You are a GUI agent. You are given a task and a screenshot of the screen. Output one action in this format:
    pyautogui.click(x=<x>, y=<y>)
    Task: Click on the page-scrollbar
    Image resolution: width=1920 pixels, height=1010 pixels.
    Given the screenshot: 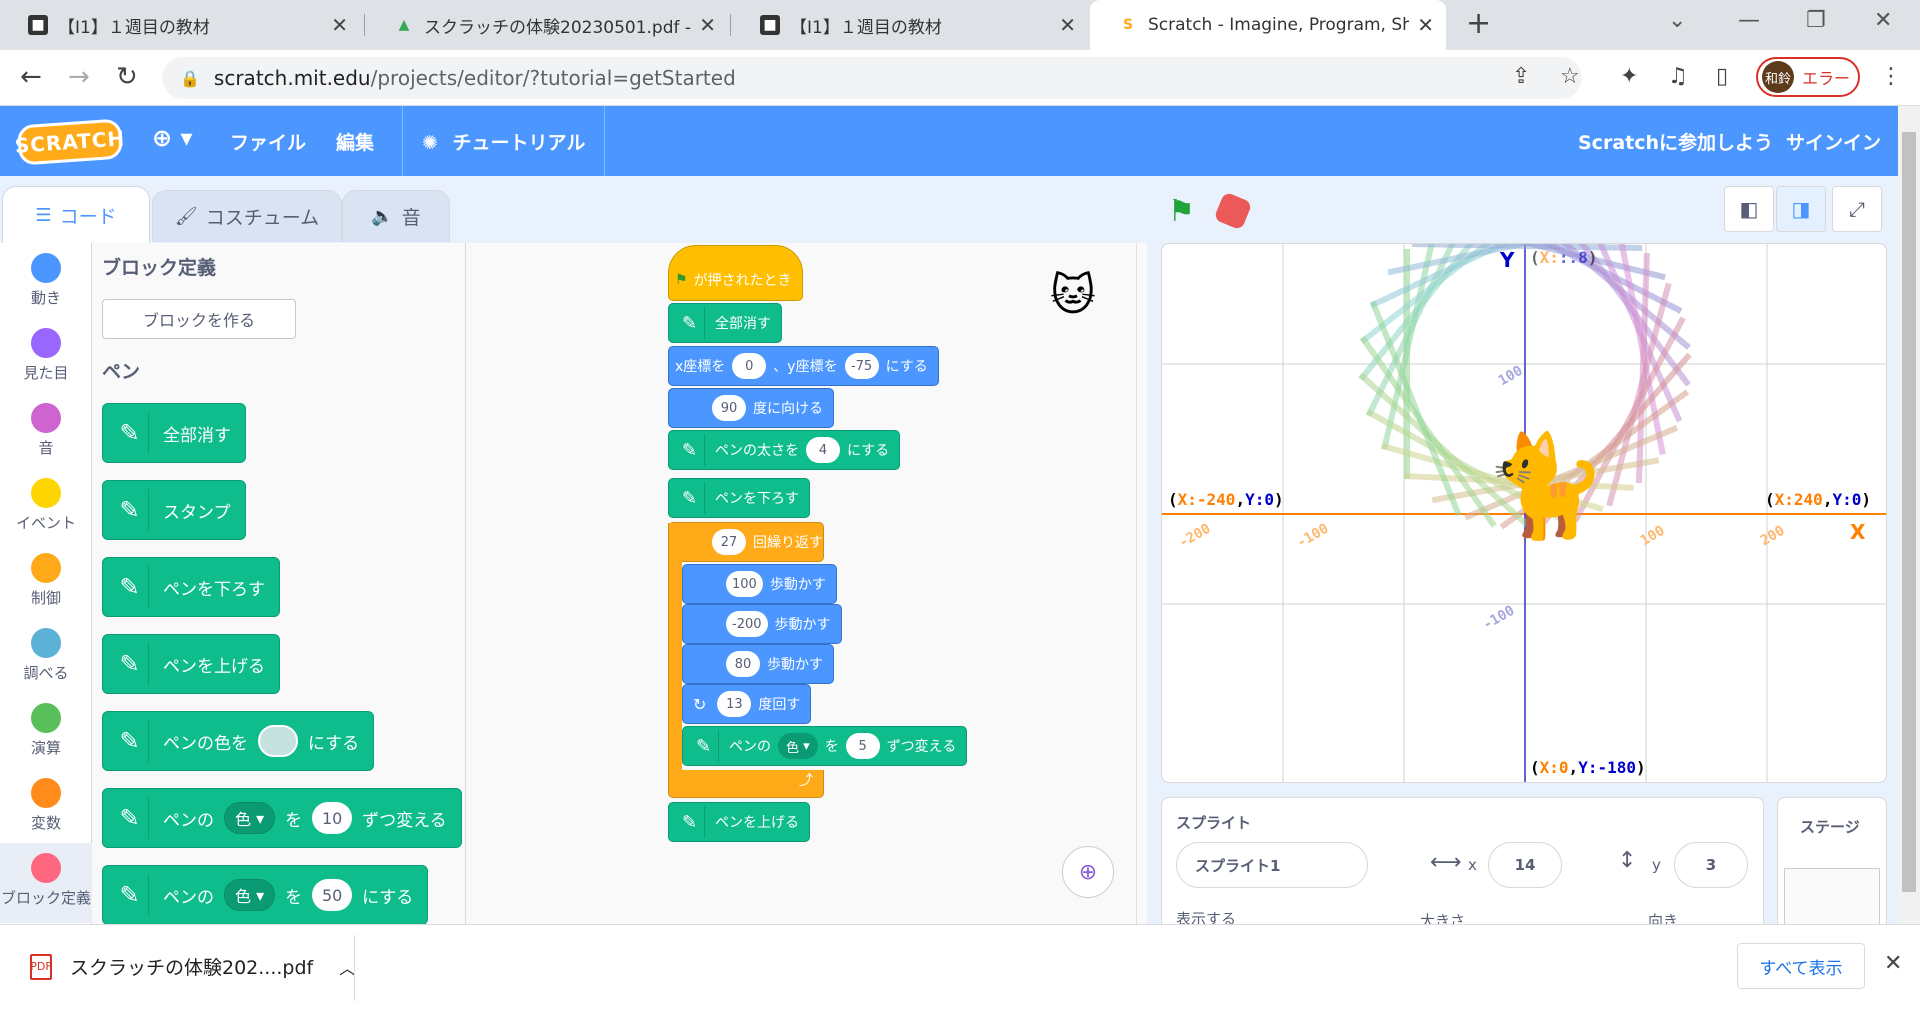 What is the action you would take?
    pyautogui.click(x=1909, y=515)
    